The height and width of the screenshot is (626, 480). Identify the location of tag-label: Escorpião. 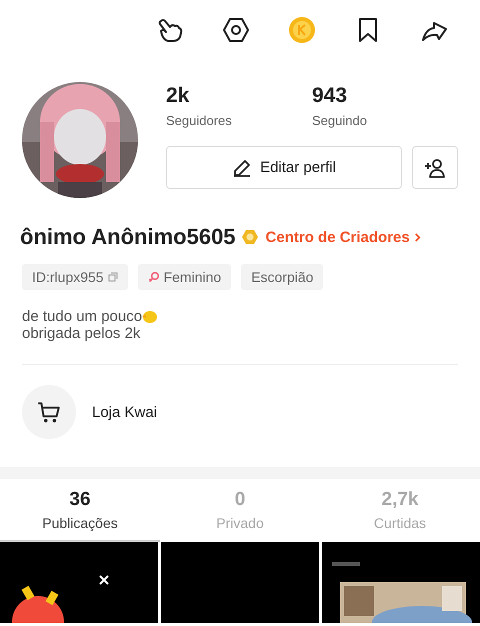
(282, 277).